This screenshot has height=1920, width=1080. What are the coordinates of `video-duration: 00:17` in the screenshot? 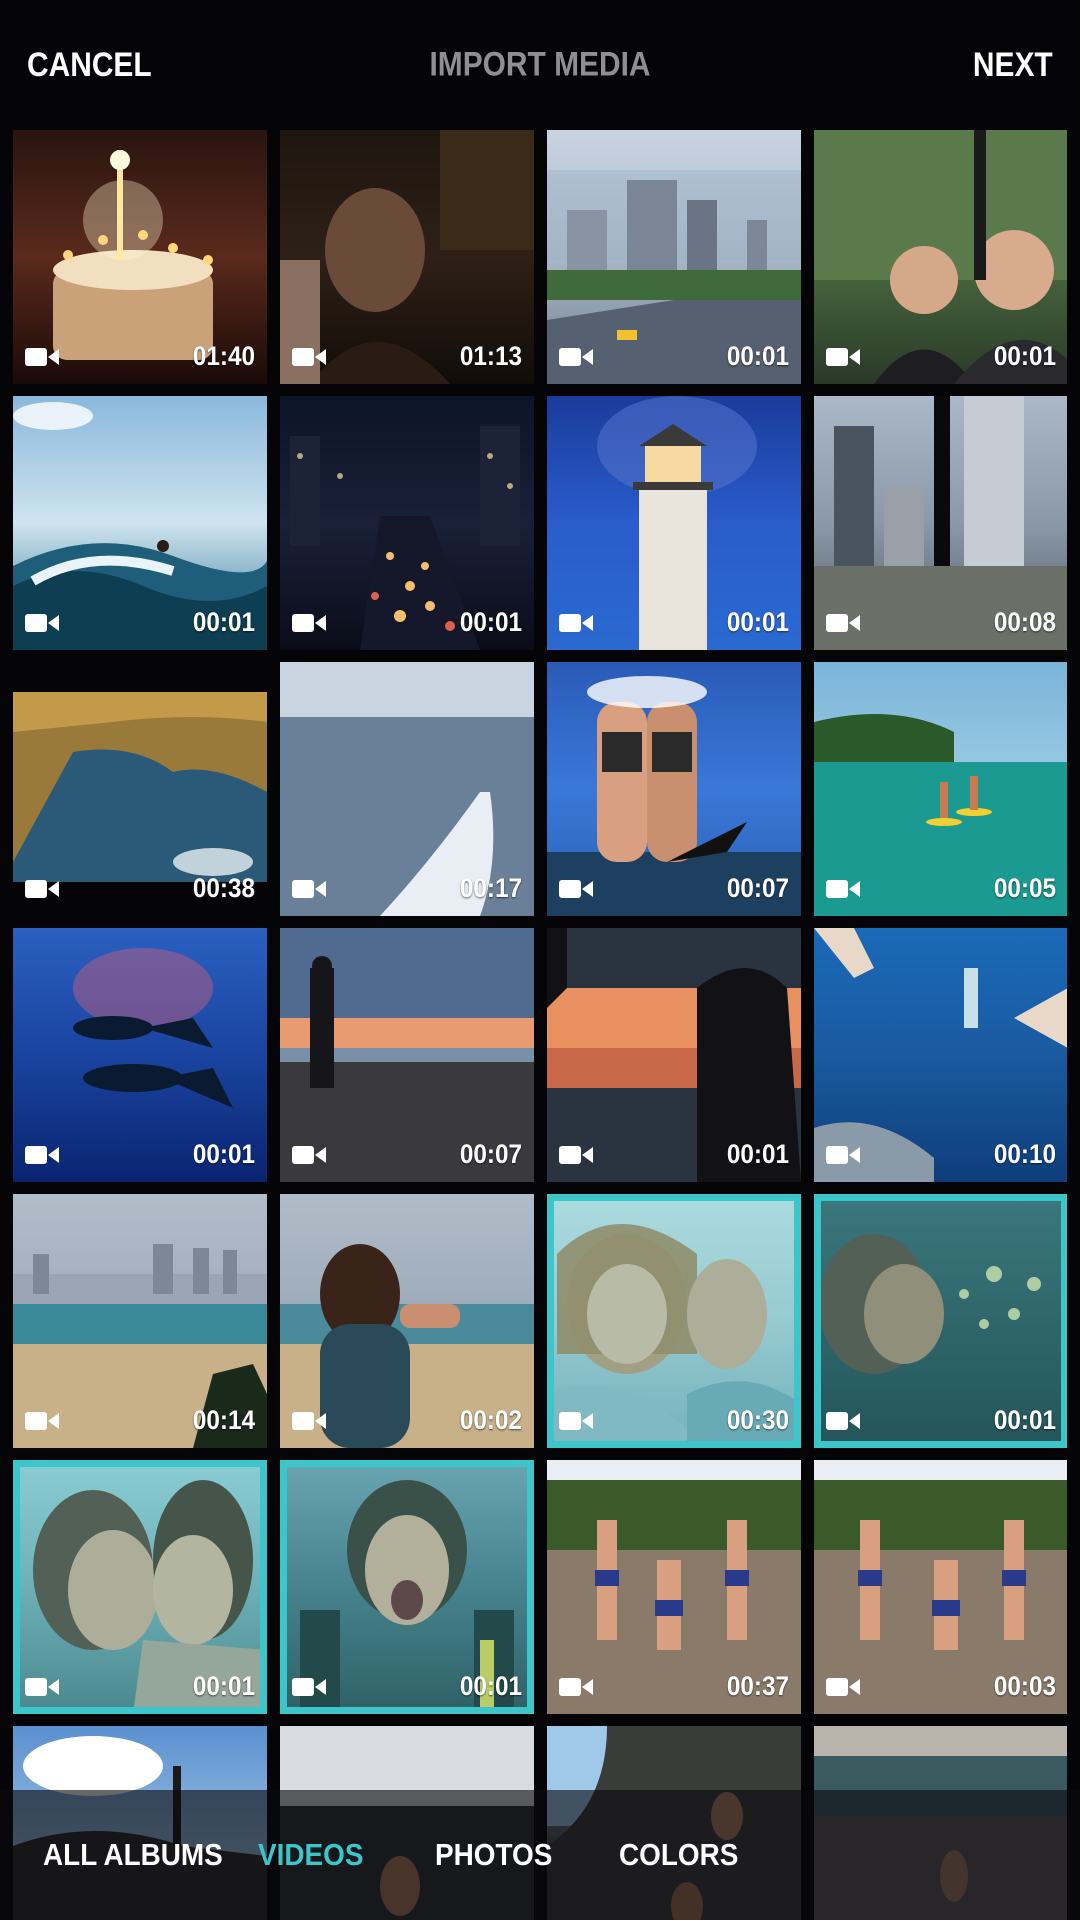 It's located at (490, 888).